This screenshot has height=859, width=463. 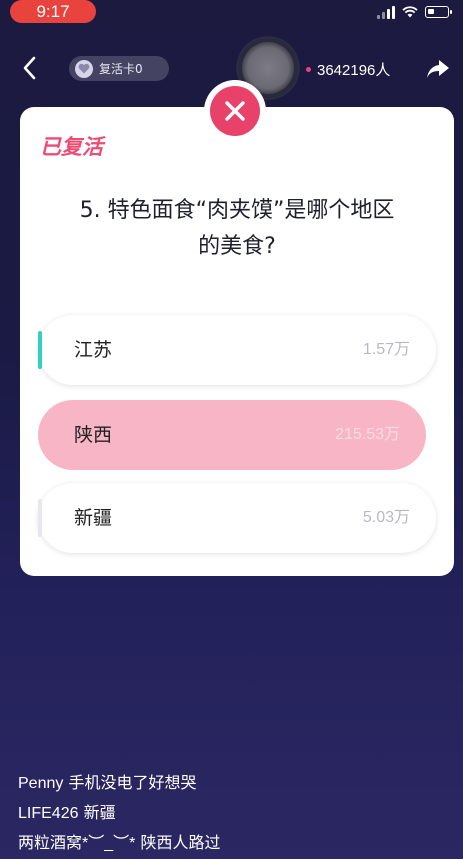 I want to click on viewer-count: 3642196人, so click(x=348, y=69).